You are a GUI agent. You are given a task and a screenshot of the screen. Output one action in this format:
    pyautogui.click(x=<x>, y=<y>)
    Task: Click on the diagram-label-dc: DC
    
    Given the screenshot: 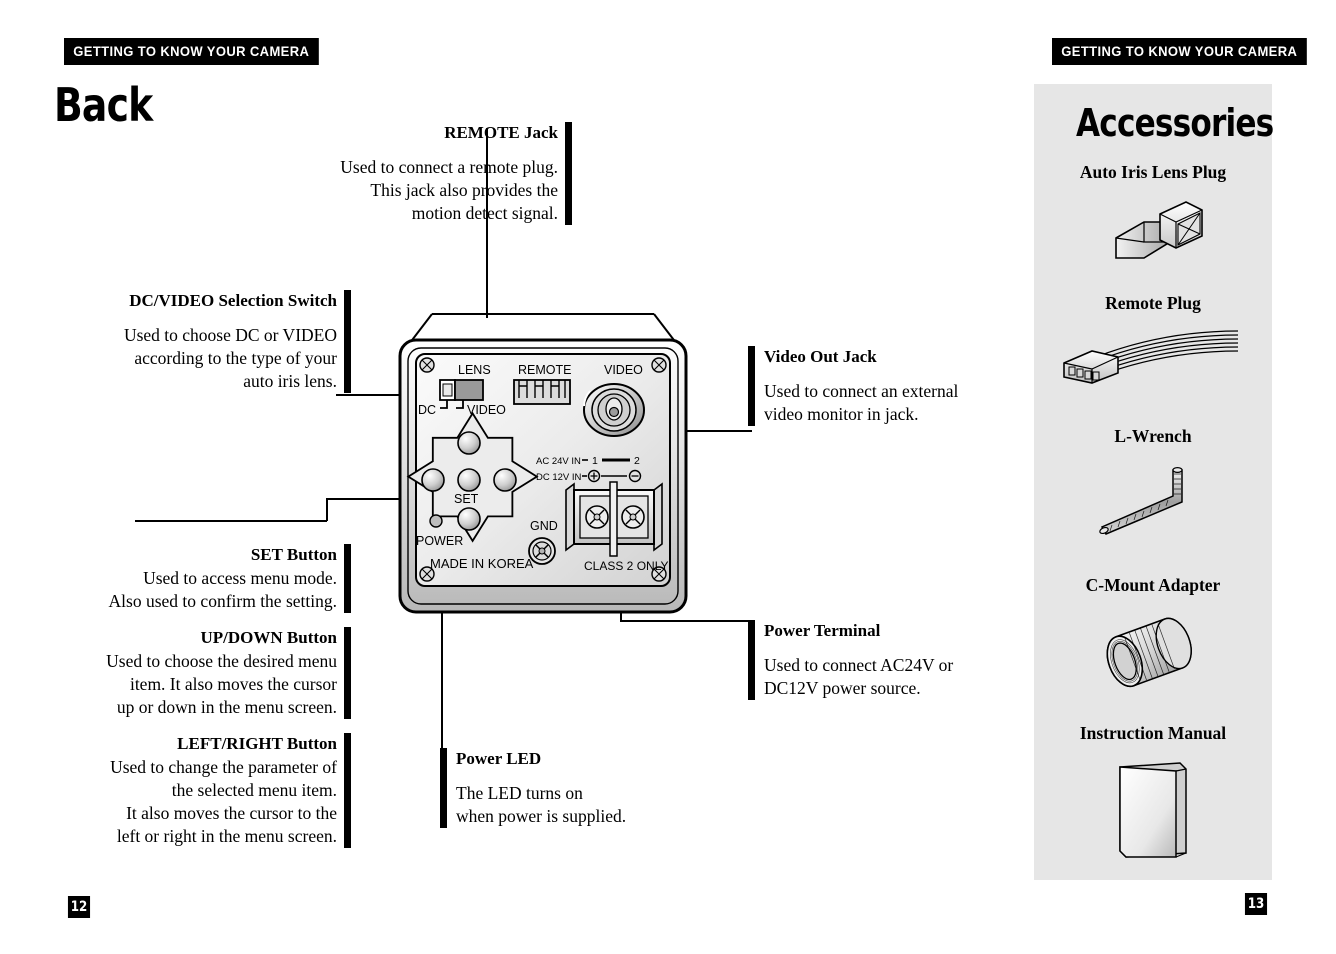 What is the action you would take?
    pyautogui.click(x=427, y=410)
    